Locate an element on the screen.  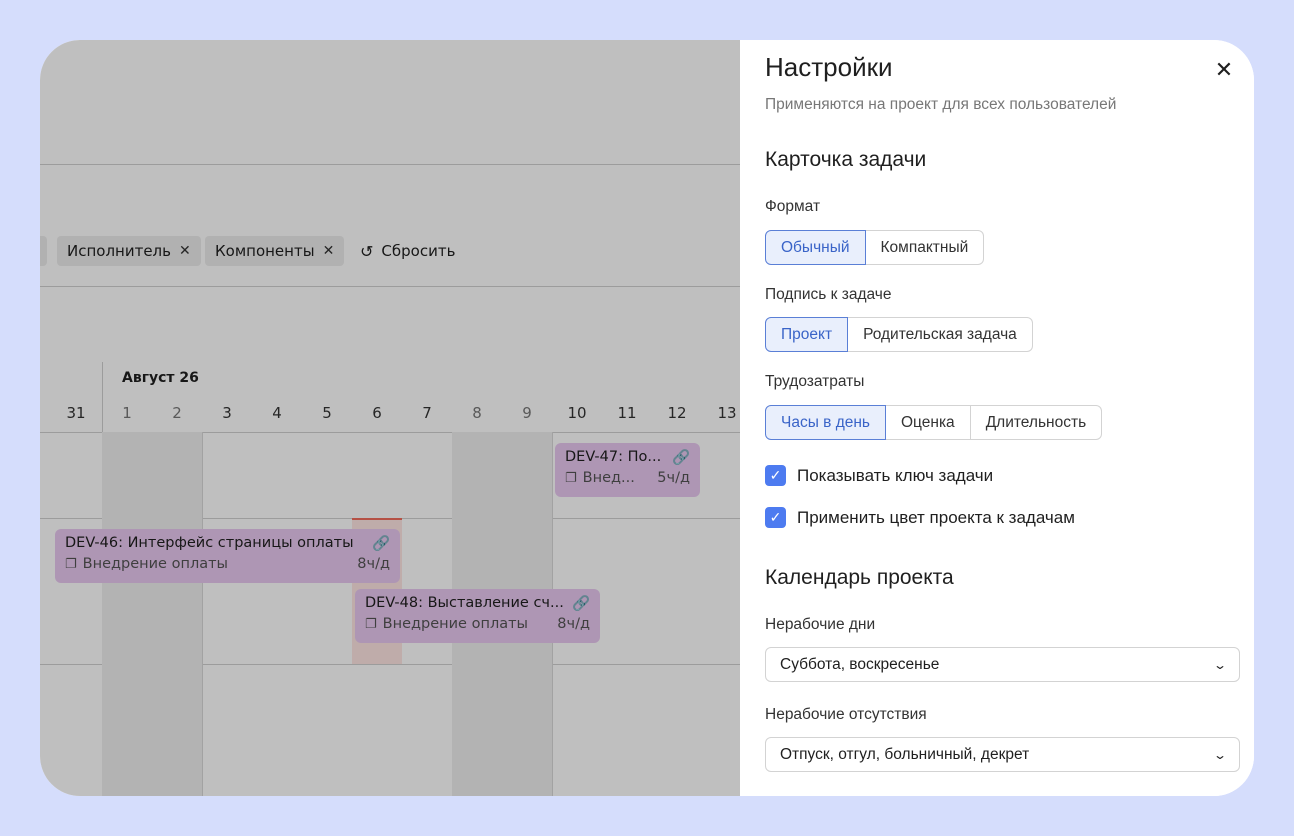
close-icon: ✕ is located at coordinates (1224, 70).